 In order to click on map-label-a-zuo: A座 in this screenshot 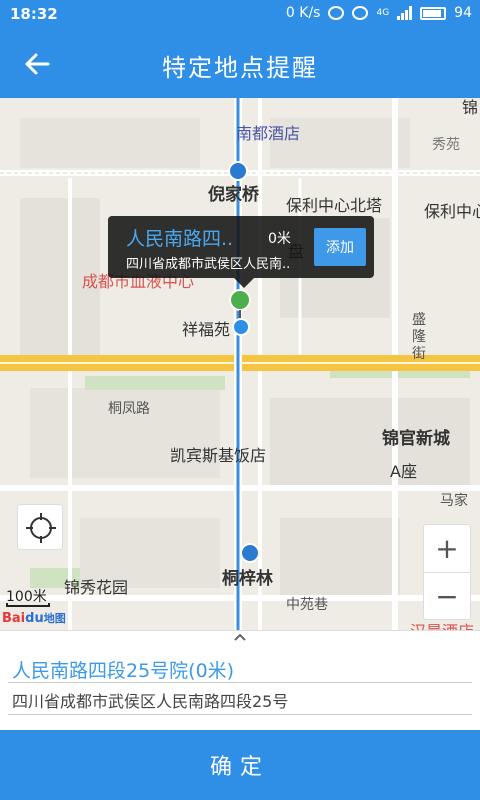, I will do `click(403, 471)`.